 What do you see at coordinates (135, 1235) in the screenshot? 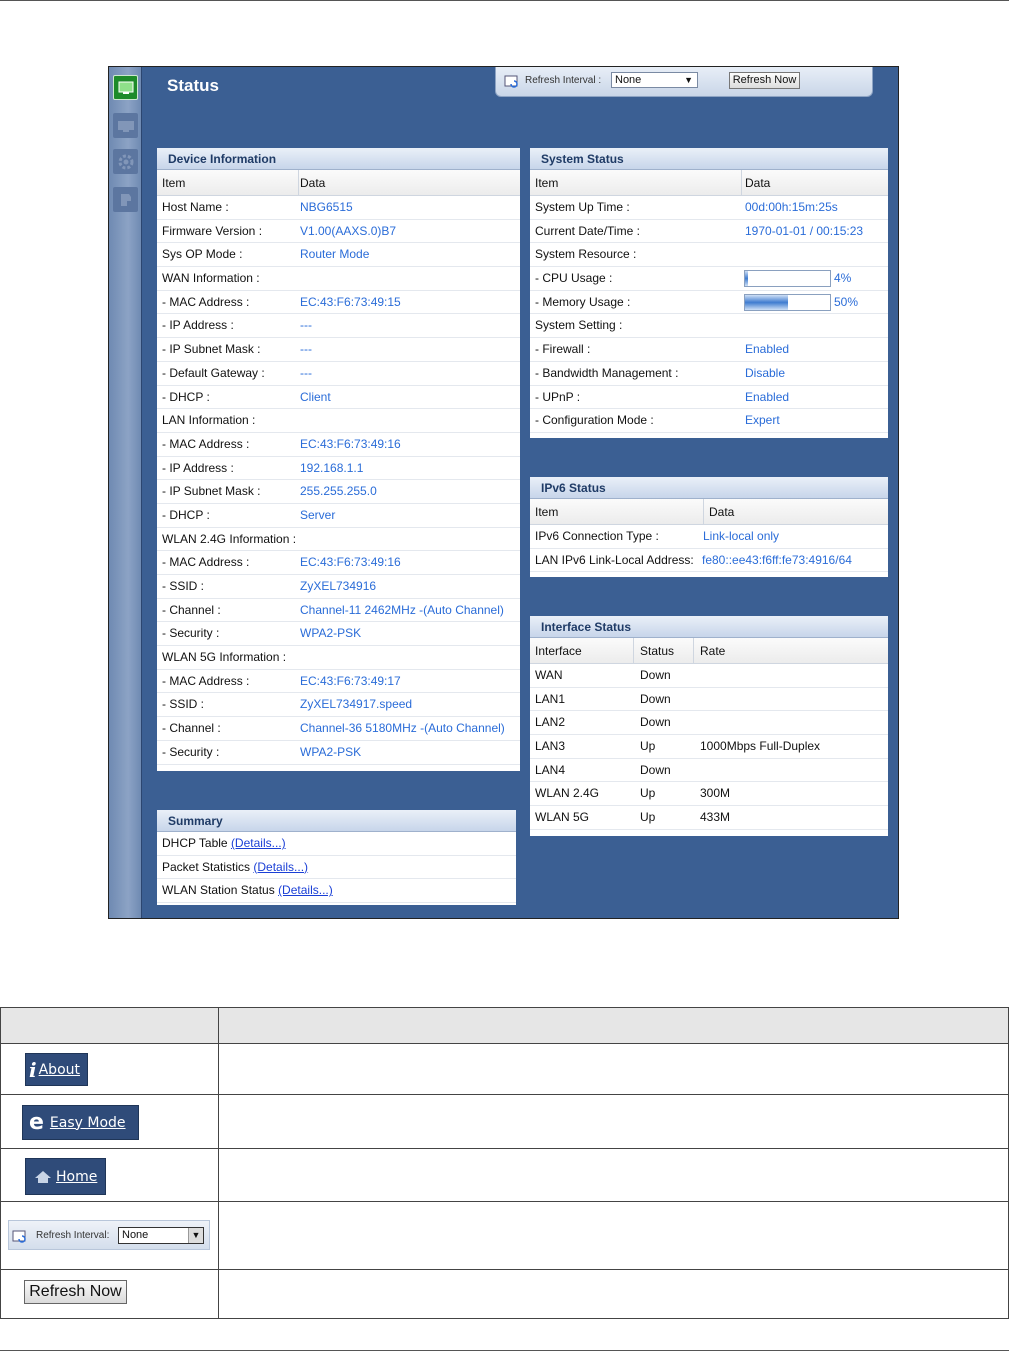
I see `refresh-interval-value: None` at bounding box center [135, 1235].